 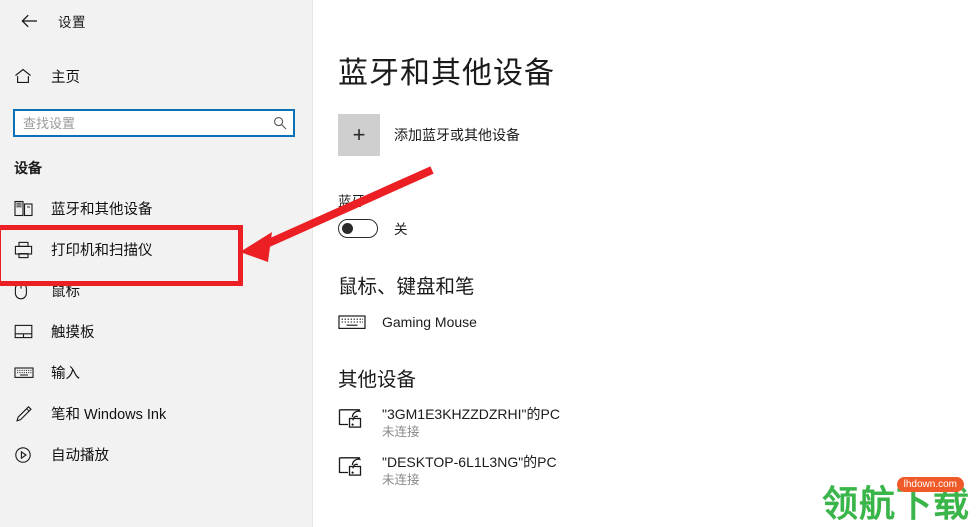 What do you see at coordinates (280, 123) in the screenshot?
I see `search-icon` at bounding box center [280, 123].